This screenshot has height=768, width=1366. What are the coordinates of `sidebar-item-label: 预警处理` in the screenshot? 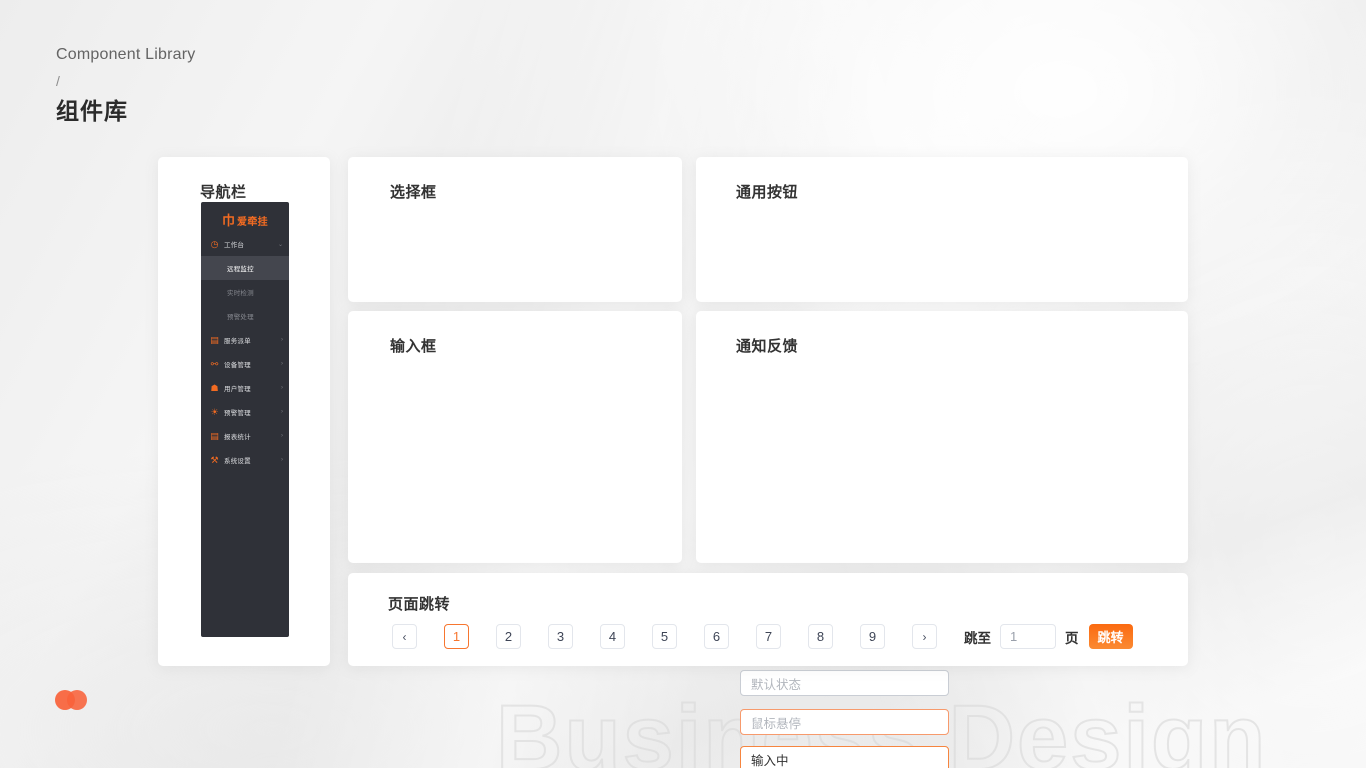 It's located at (240, 317).